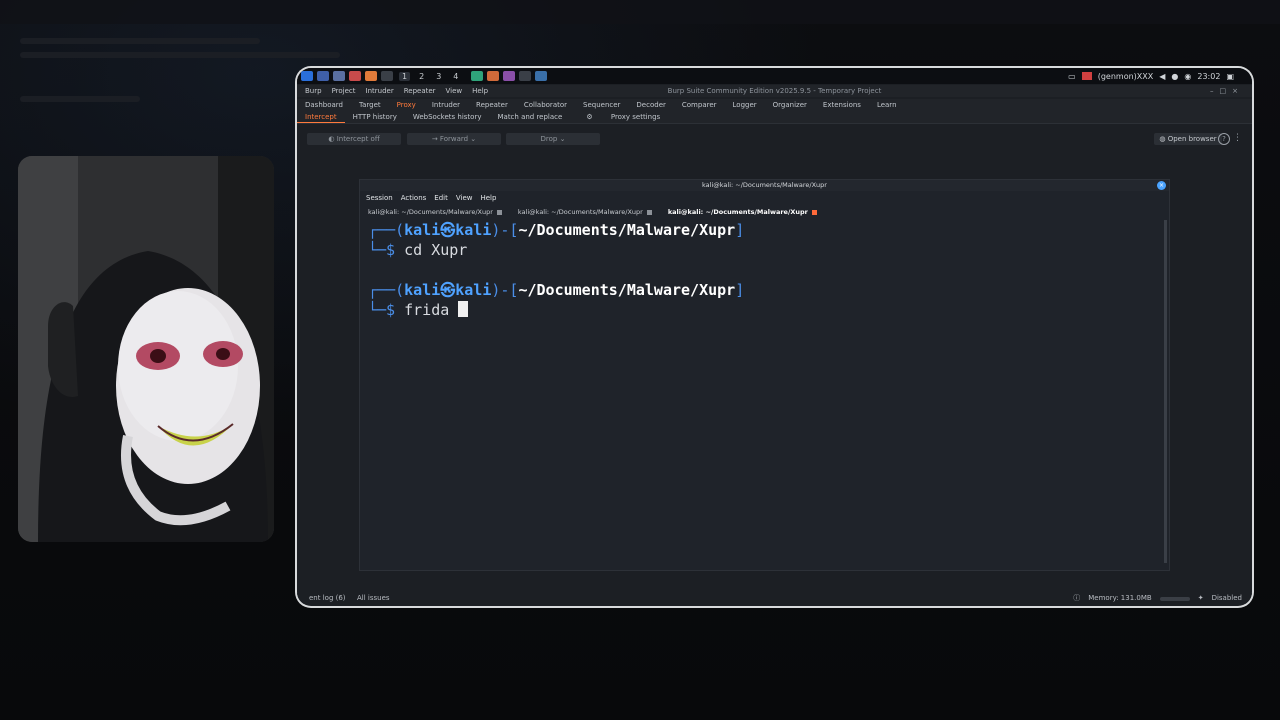  What do you see at coordinates (1209, 76) in the screenshot?
I see `clock: 23:02` at bounding box center [1209, 76].